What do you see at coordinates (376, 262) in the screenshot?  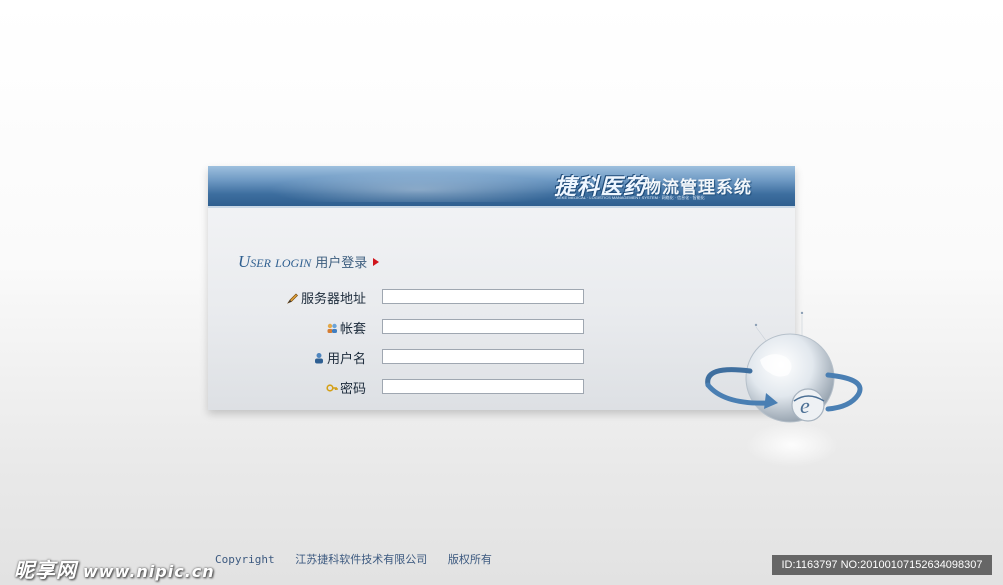 I see `red-arrow-icon` at bounding box center [376, 262].